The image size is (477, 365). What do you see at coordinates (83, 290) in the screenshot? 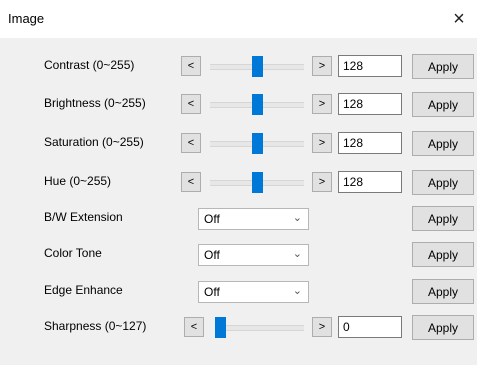
I see `edge-enhance-label: Edge Enhance` at bounding box center [83, 290].